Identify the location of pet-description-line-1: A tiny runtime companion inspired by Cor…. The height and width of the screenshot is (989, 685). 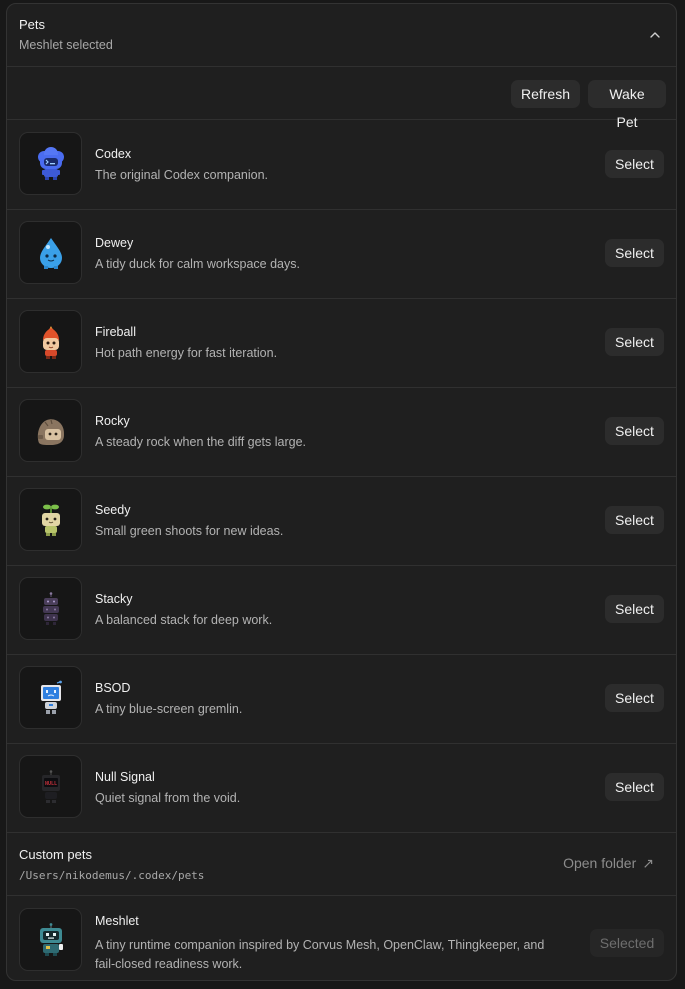
(320, 945).